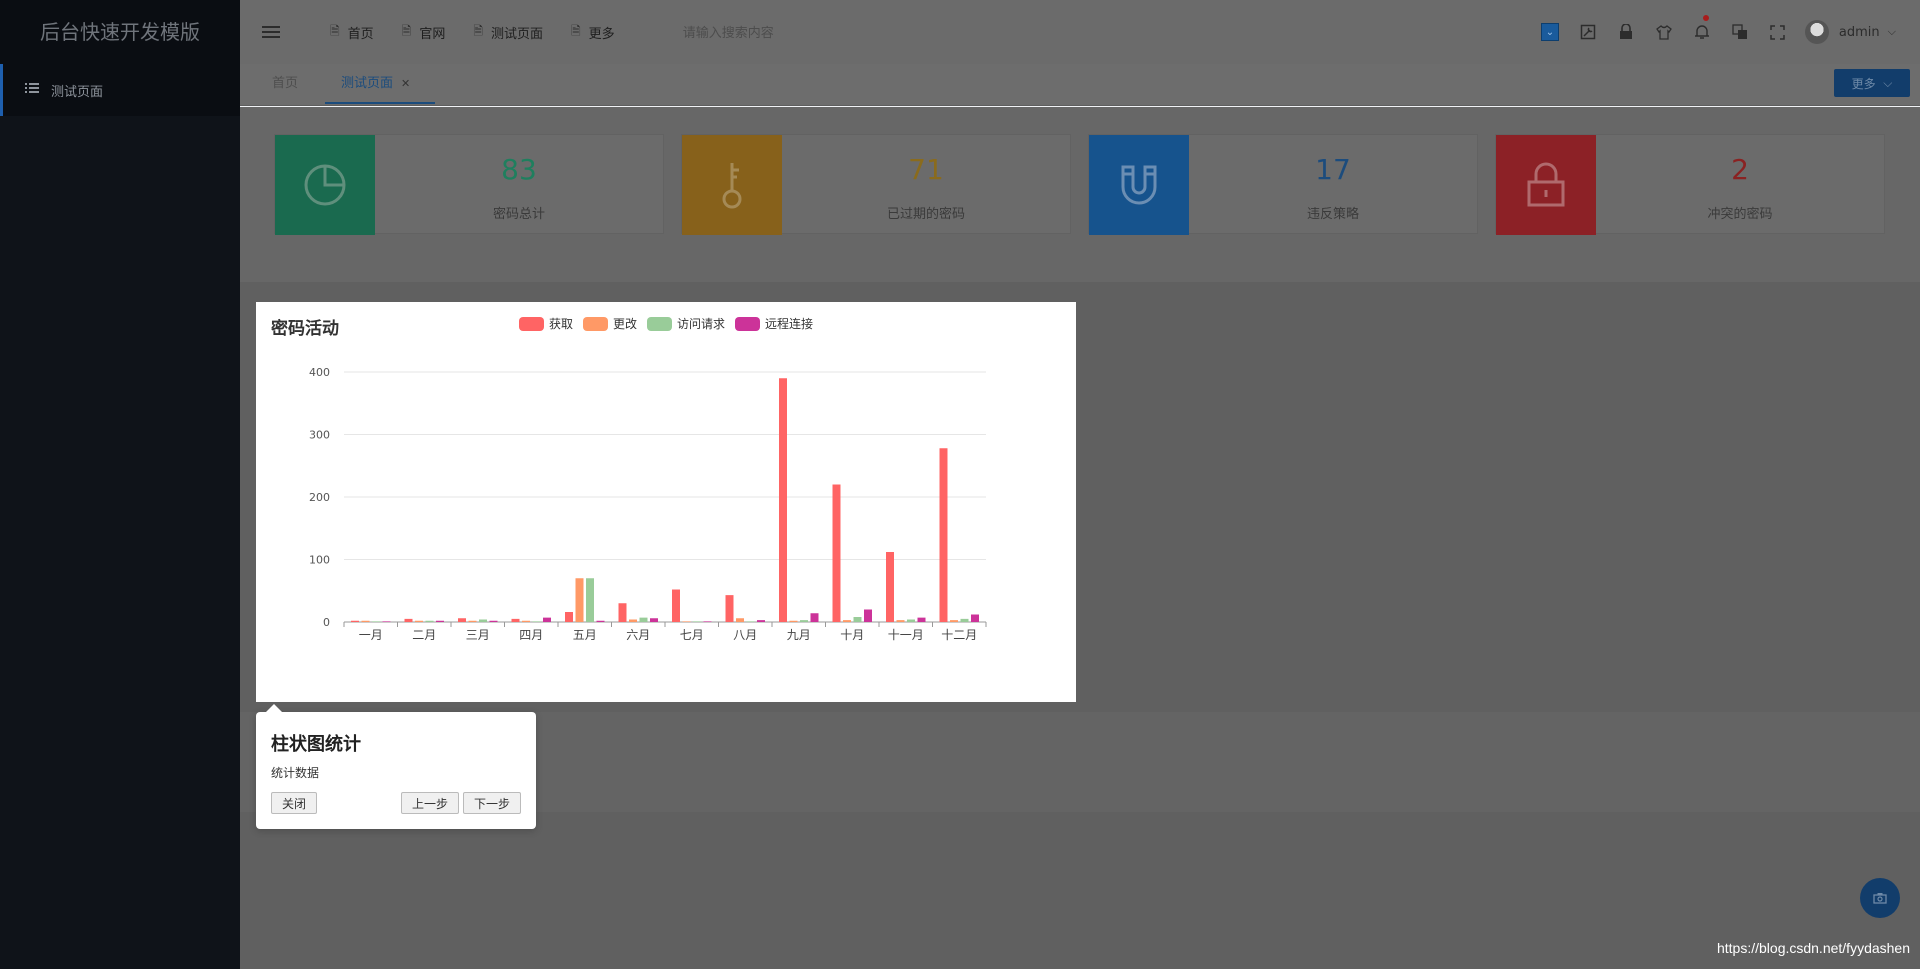  I want to click on next-step-button: 下一步, so click(492, 803).